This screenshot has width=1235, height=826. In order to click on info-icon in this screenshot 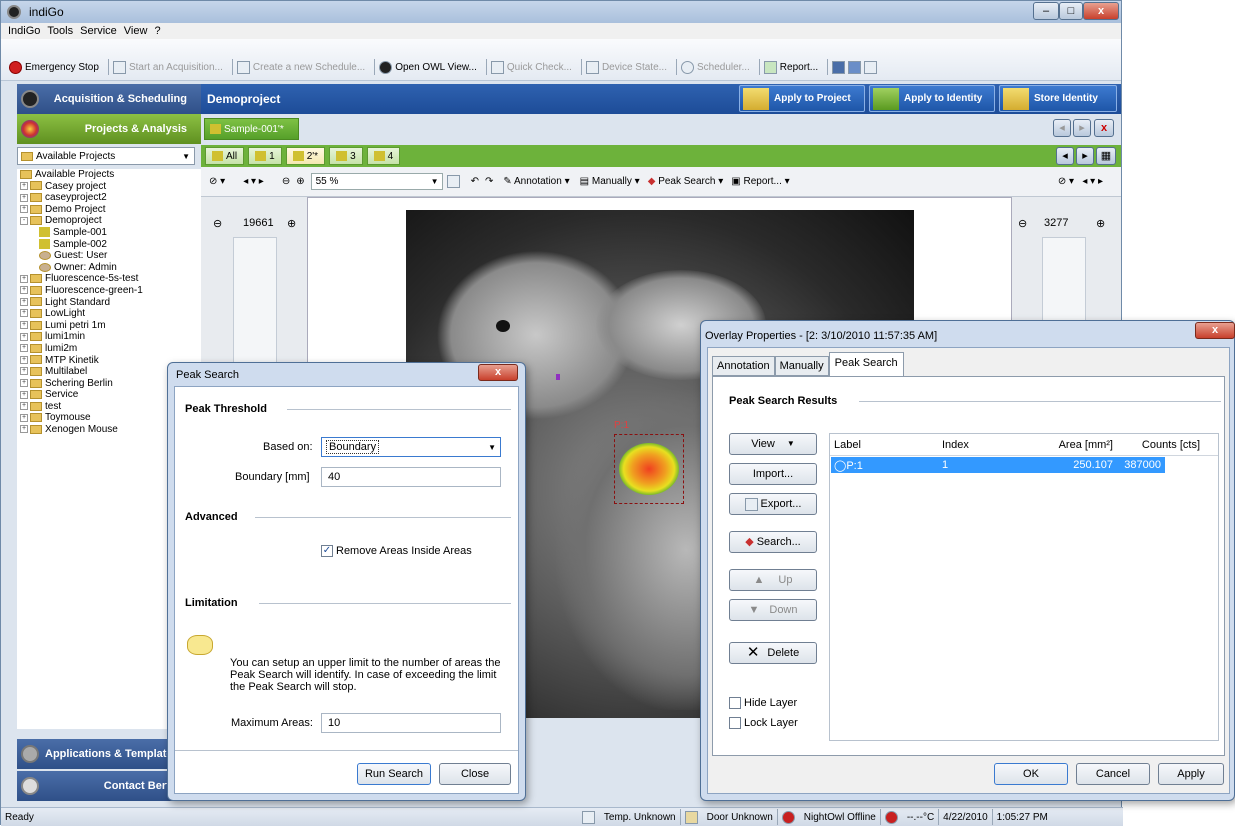, I will do `click(855, 67)`.